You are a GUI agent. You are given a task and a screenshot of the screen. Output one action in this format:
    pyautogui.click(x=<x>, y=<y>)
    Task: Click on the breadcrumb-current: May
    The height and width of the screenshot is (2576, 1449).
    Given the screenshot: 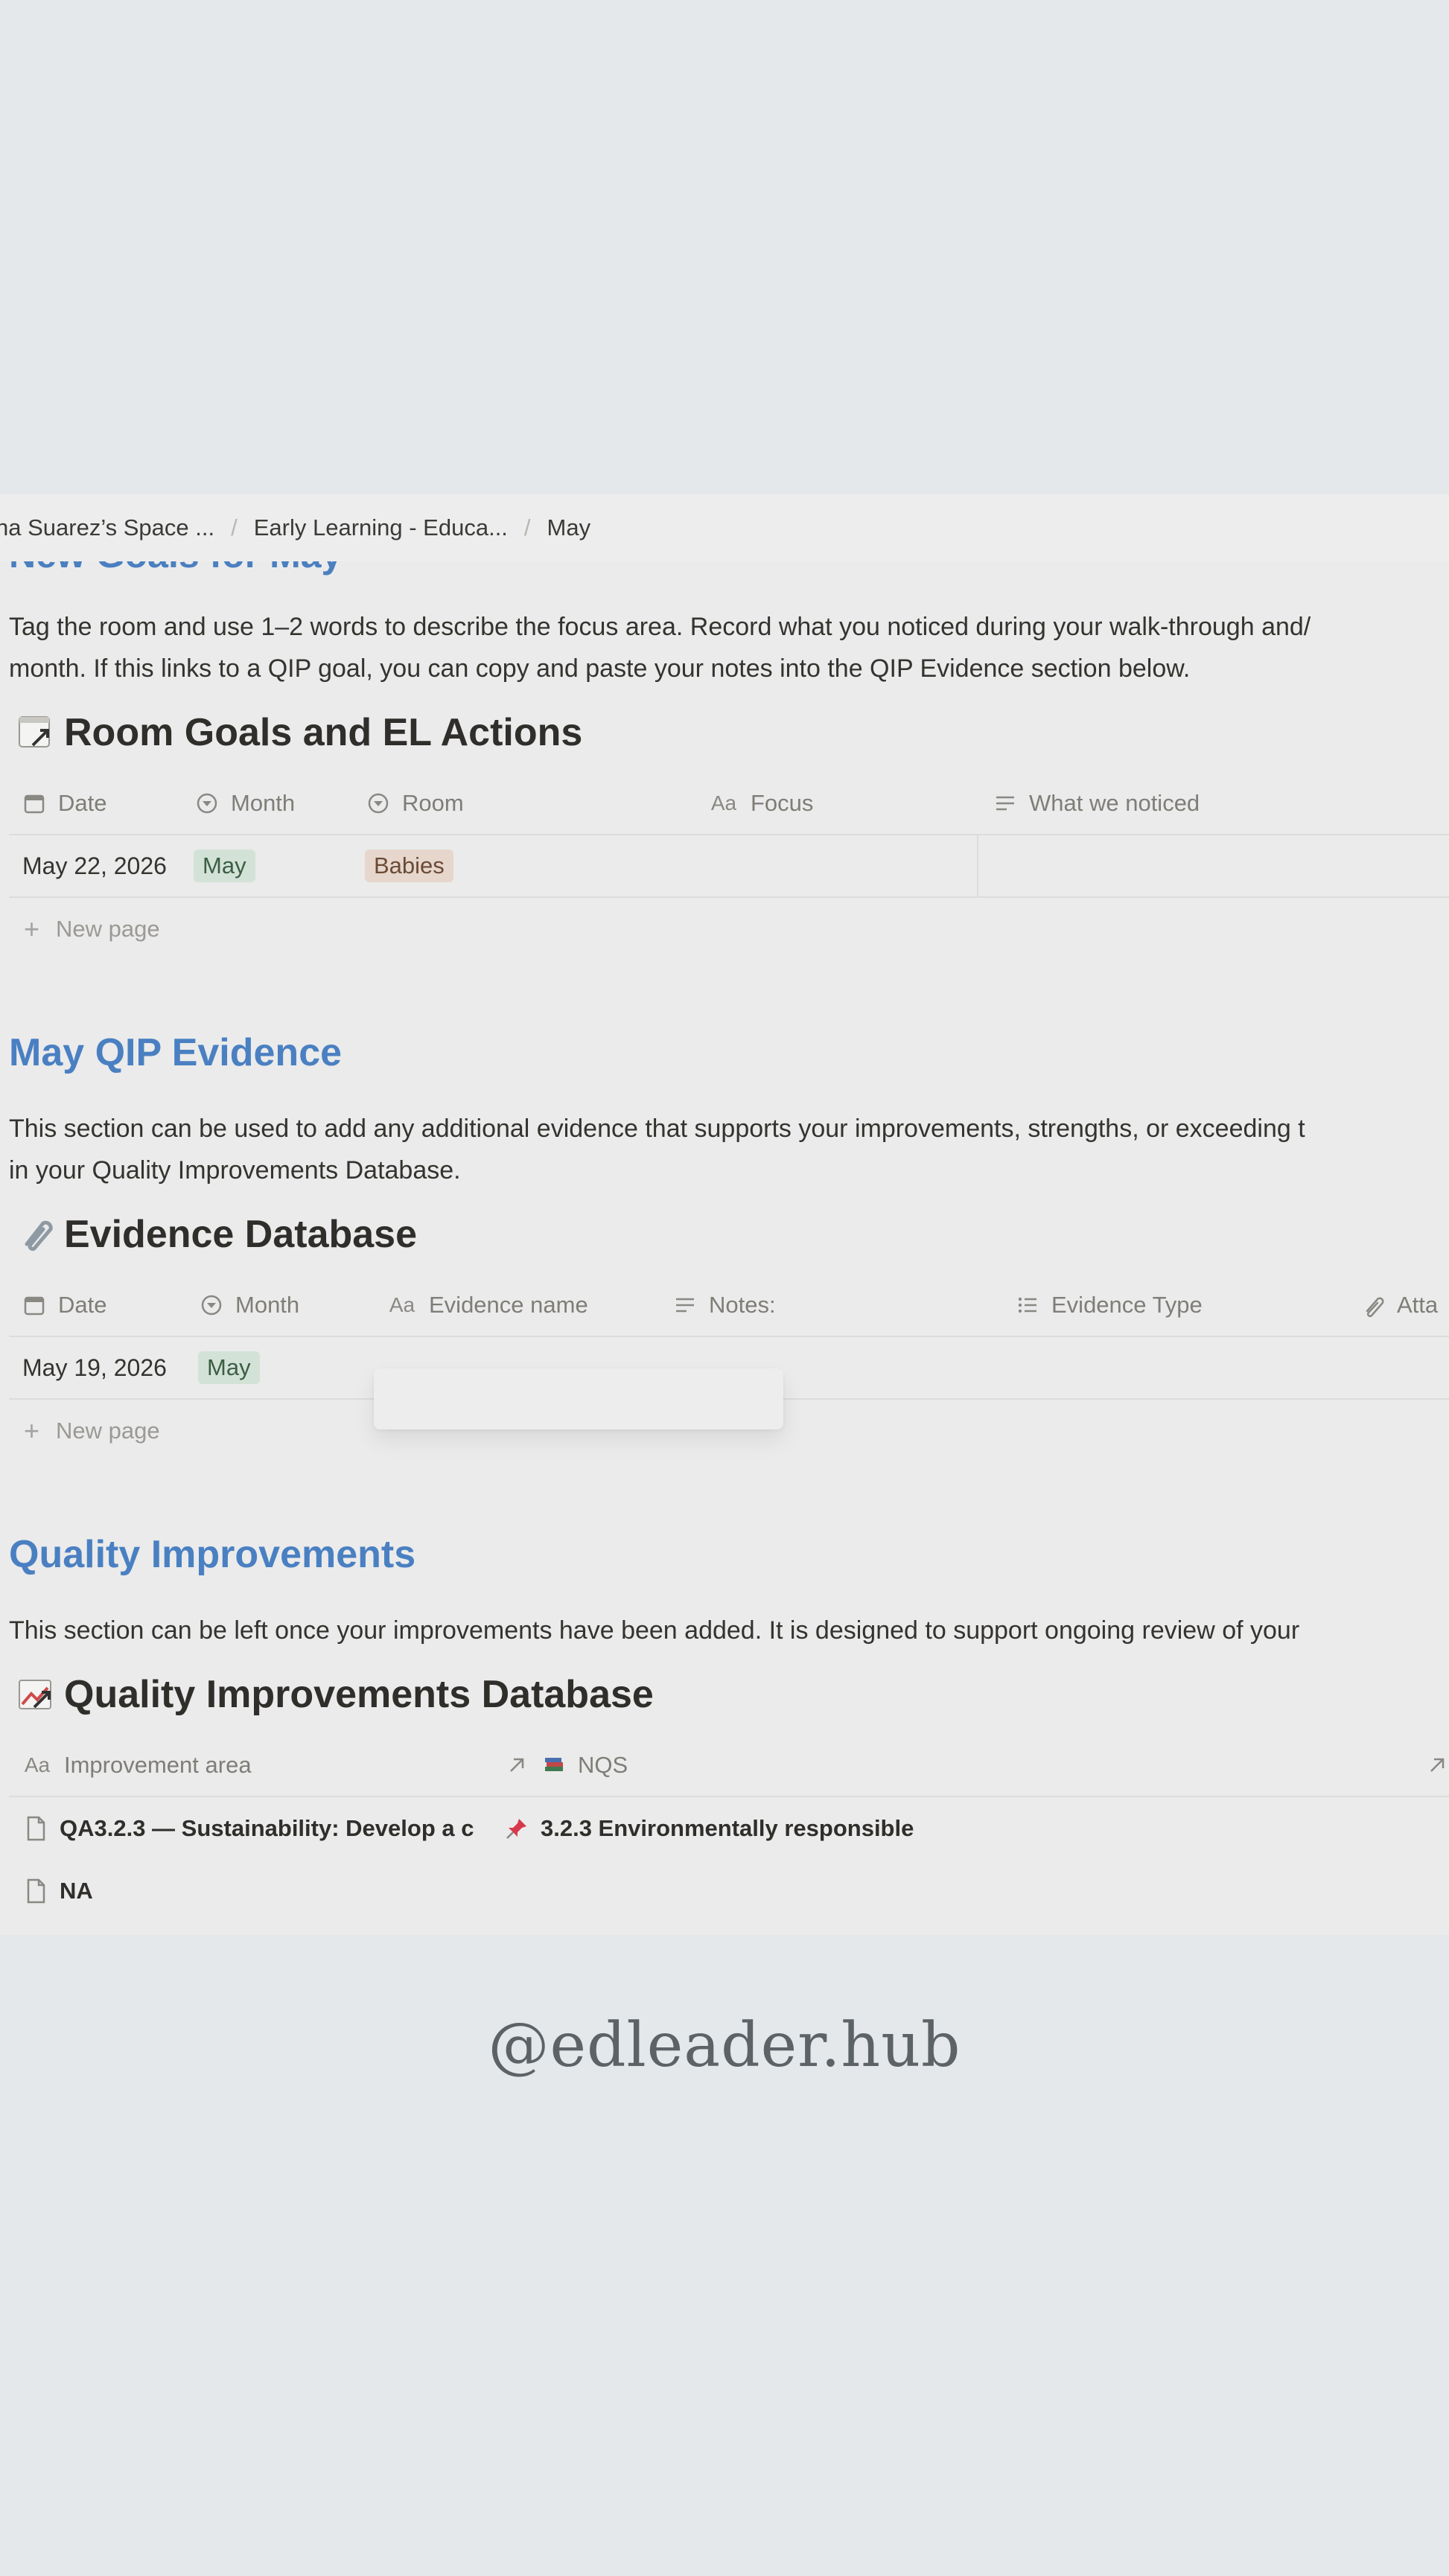 What is the action you would take?
    pyautogui.click(x=569, y=527)
    